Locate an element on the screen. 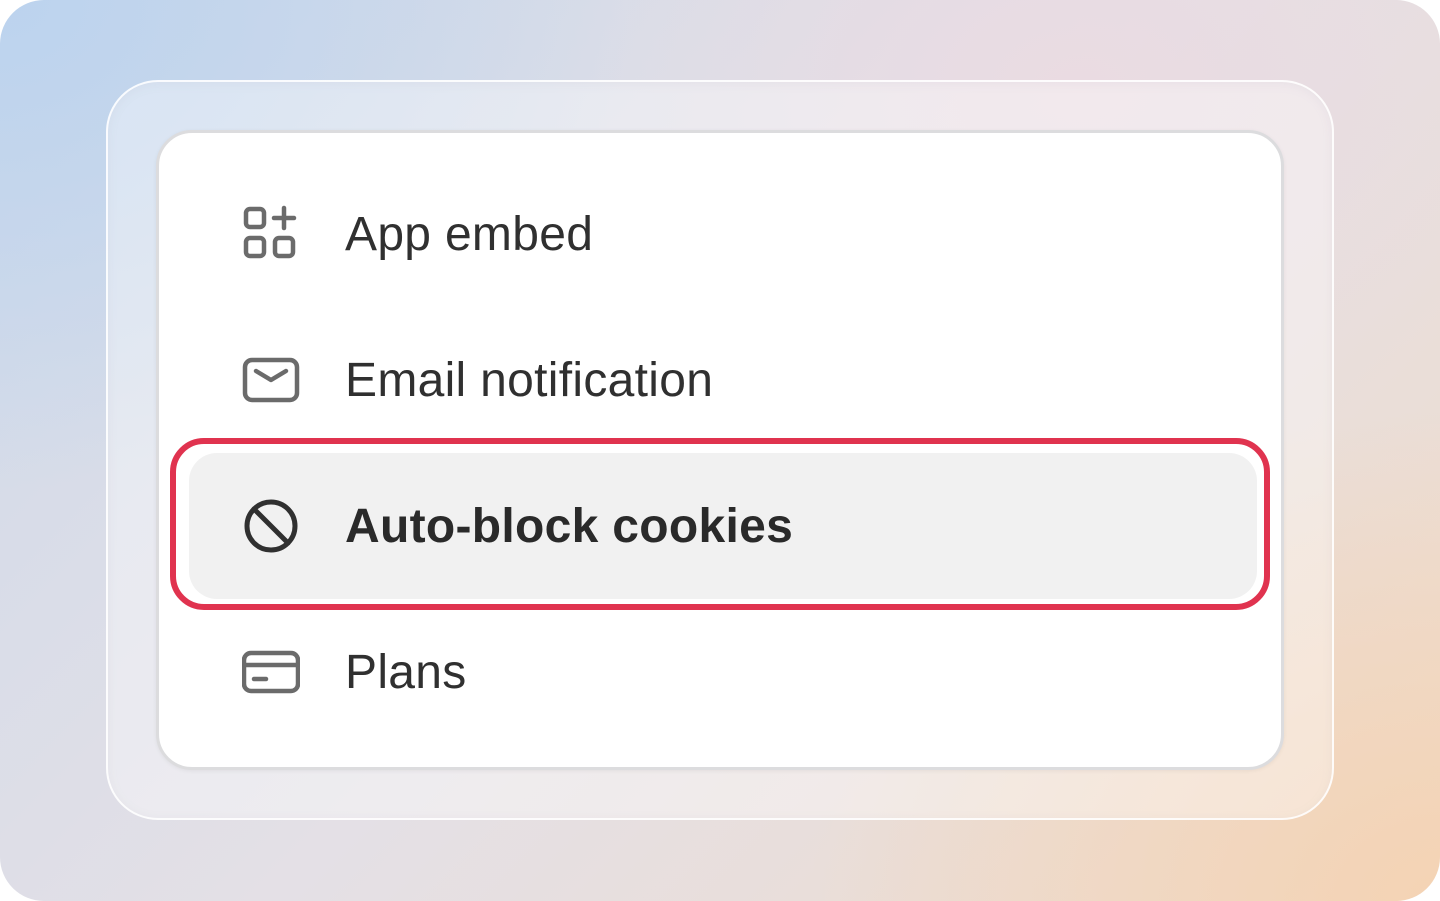 The height and width of the screenshot is (901, 1440). block-icon is located at coordinates (271, 526).